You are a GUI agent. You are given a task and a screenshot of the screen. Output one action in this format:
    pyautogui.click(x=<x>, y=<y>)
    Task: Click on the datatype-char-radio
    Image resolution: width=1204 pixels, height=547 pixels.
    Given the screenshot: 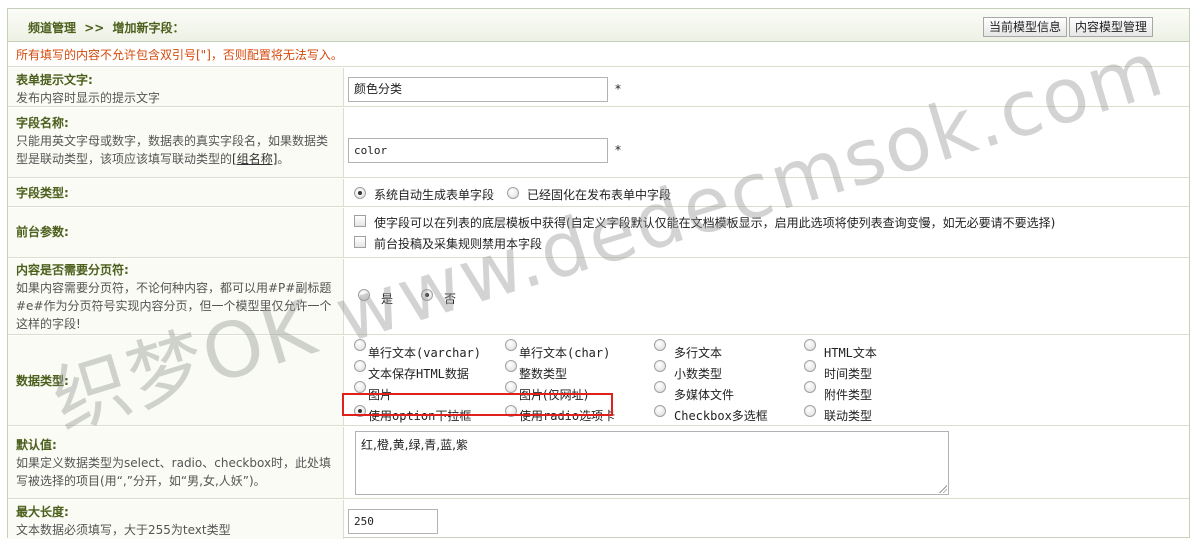 What is the action you would take?
    pyautogui.click(x=511, y=345)
    